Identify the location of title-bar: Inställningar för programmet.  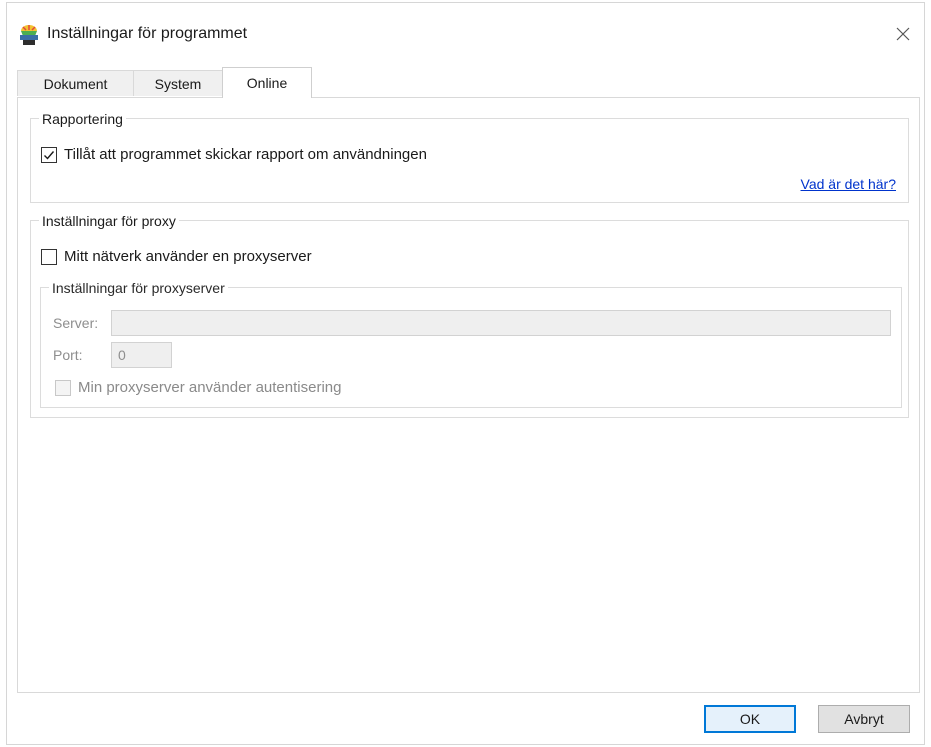
(465, 33).